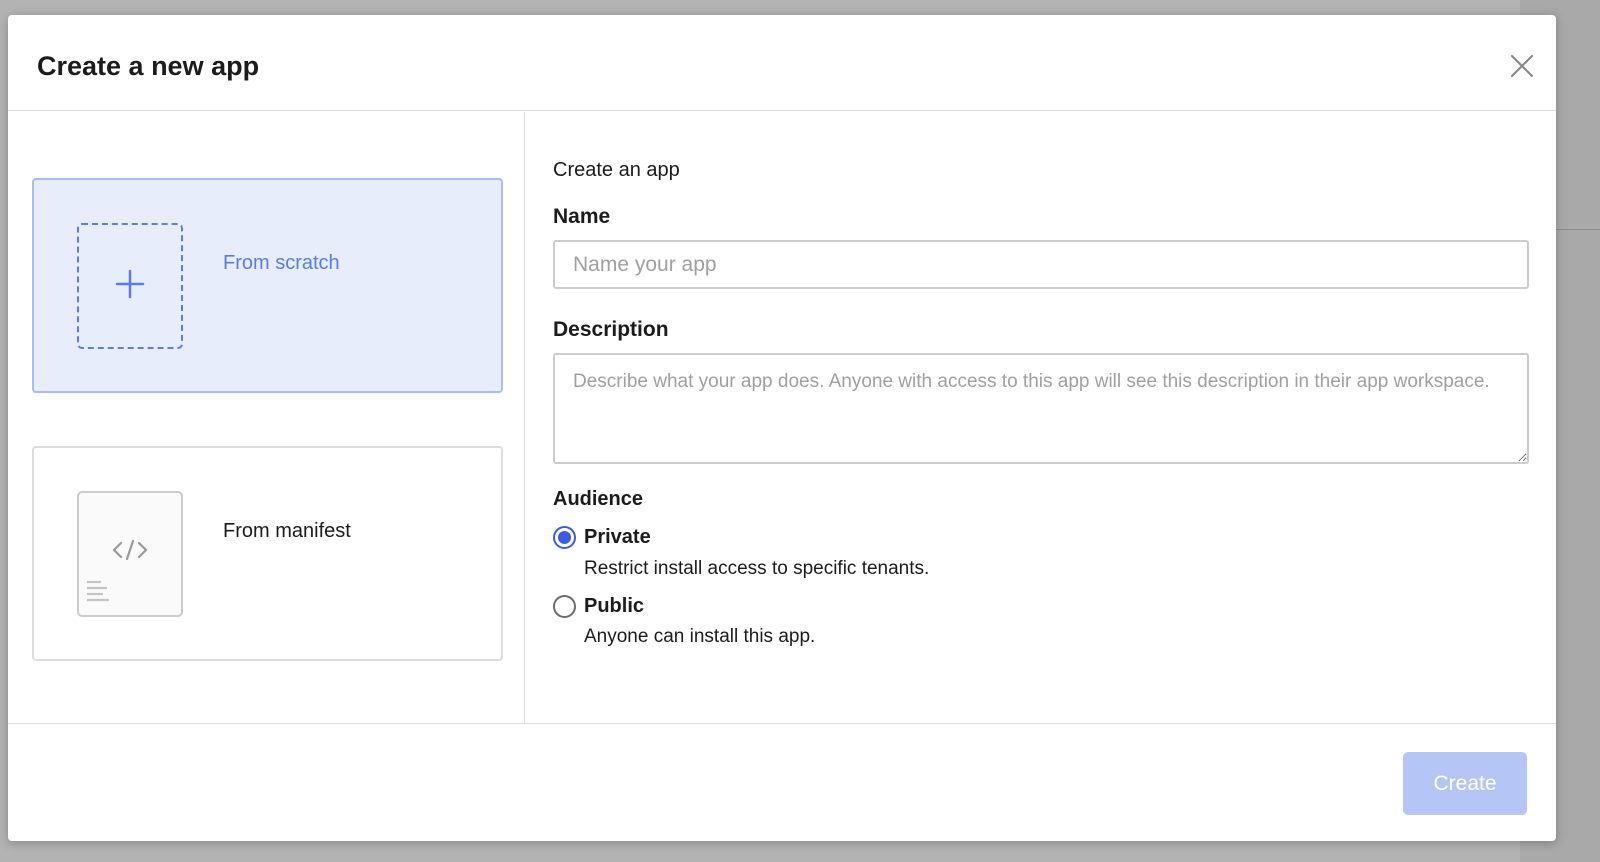 This screenshot has height=862, width=1600. Describe the element at coordinates (611, 329) in the screenshot. I see `description-label: Description` at that location.